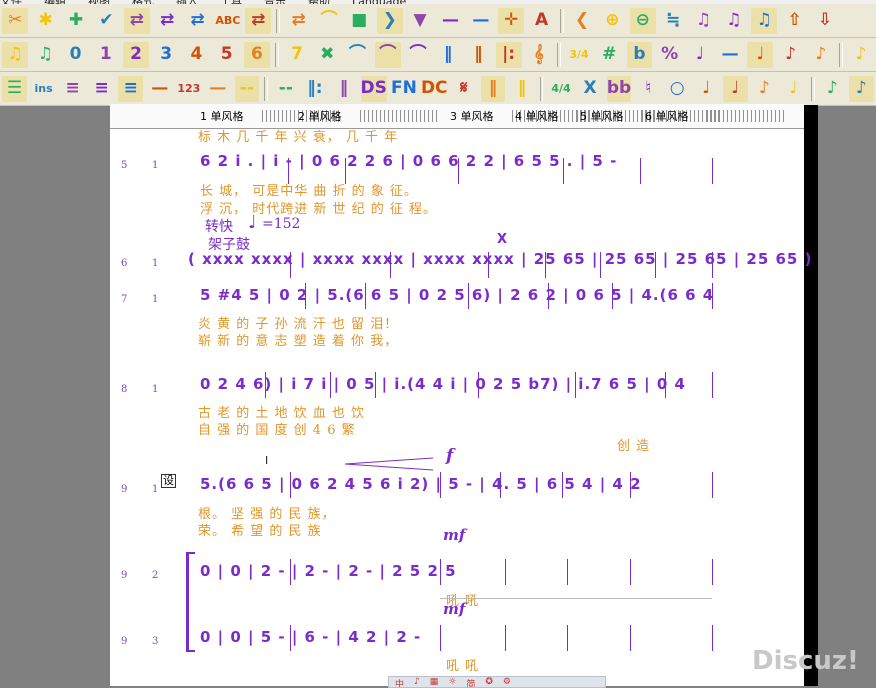 Image resolution: width=876 pixels, height=688 pixels. Describe the element at coordinates (791, 55) in the screenshot. I see `toolbar-button-2-25: ♪` at that location.